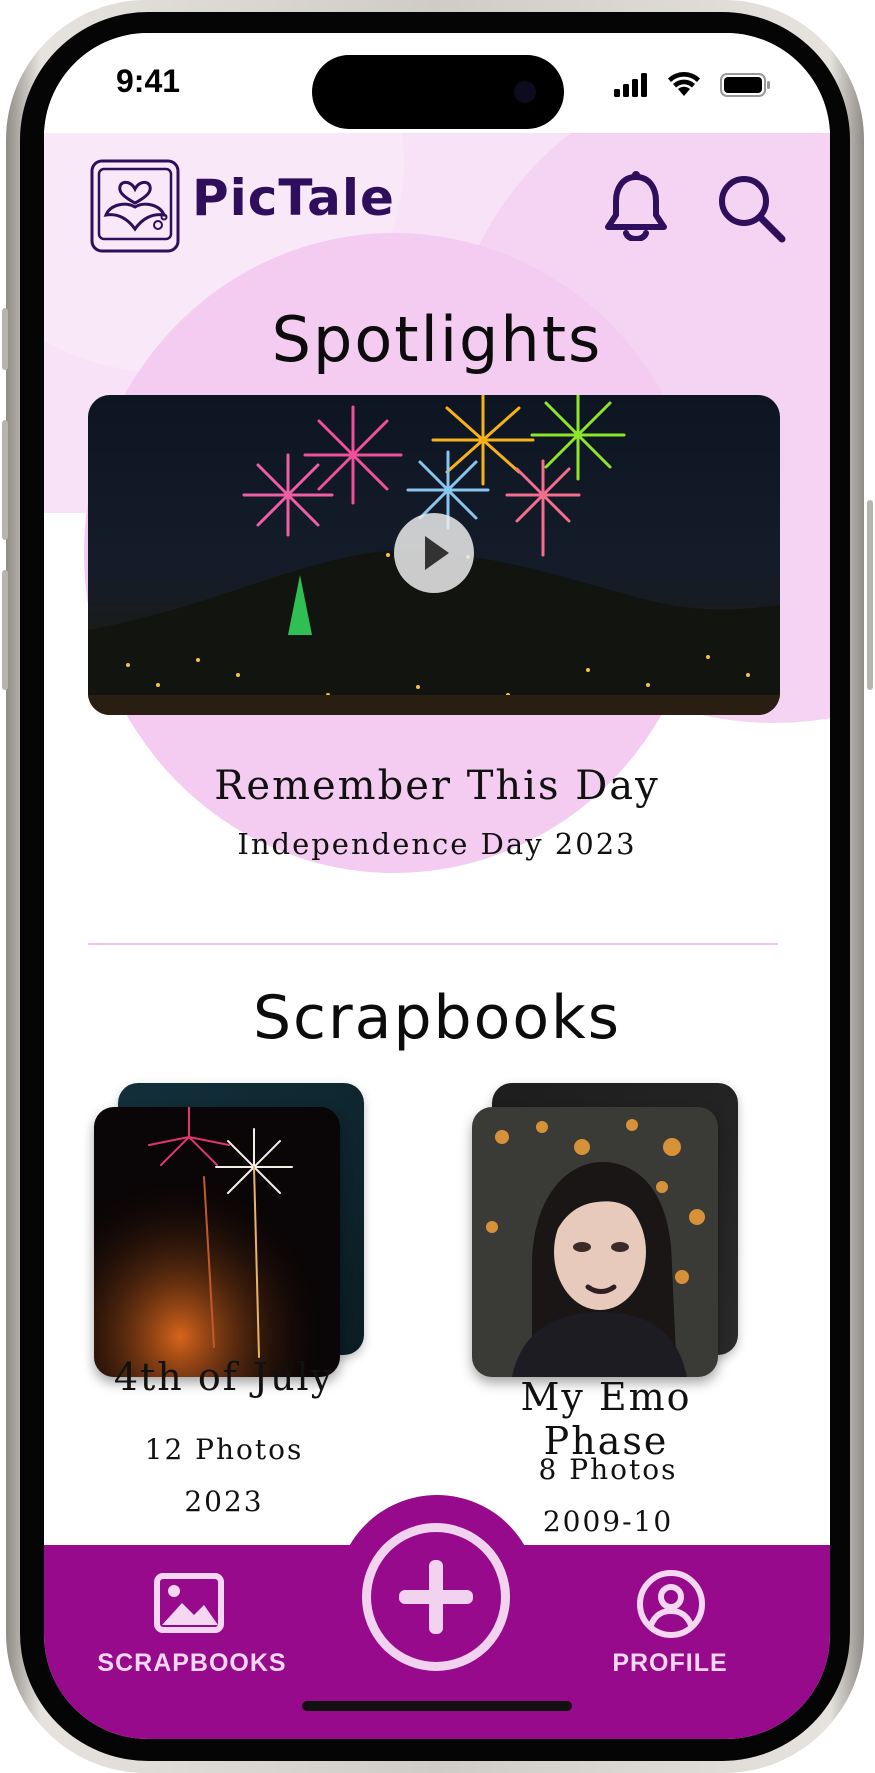  I want to click on spotlight-title: Remember This Day, so click(437, 786).